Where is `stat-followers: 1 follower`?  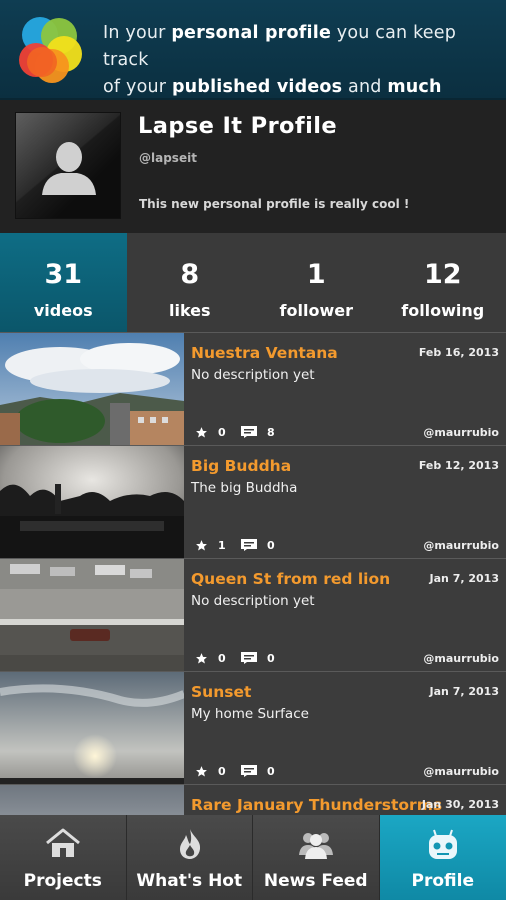 stat-followers: 1 follower is located at coordinates (316, 282).